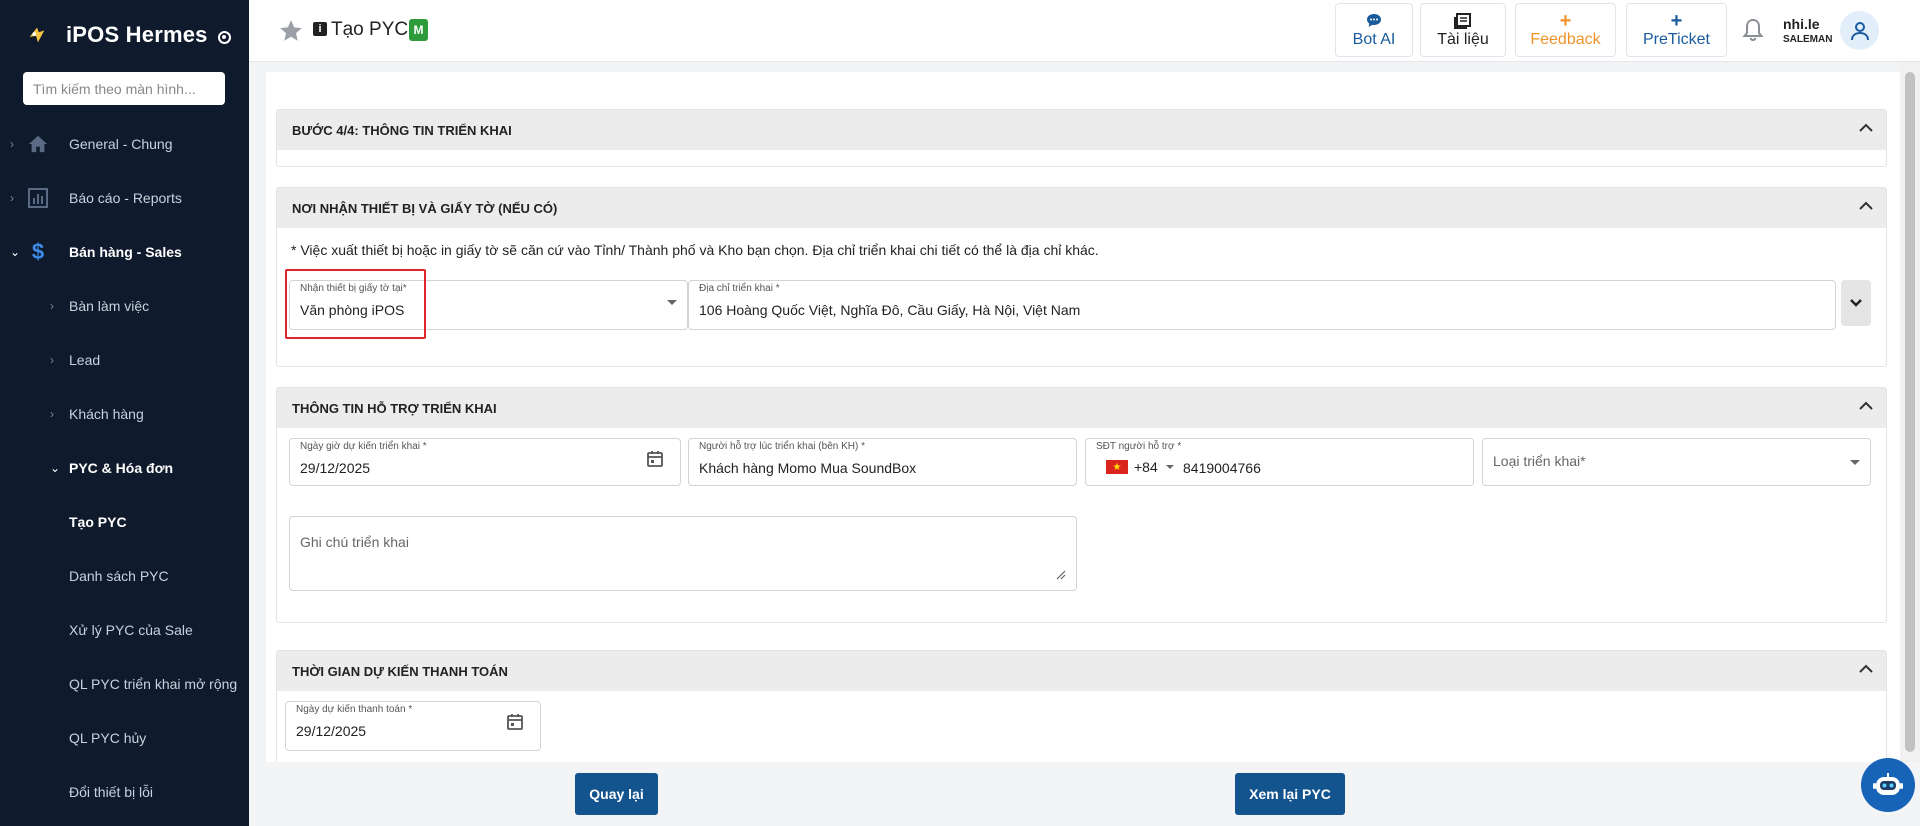 The height and width of the screenshot is (826, 1920). I want to click on resize-handle-icon, so click(1061, 575).